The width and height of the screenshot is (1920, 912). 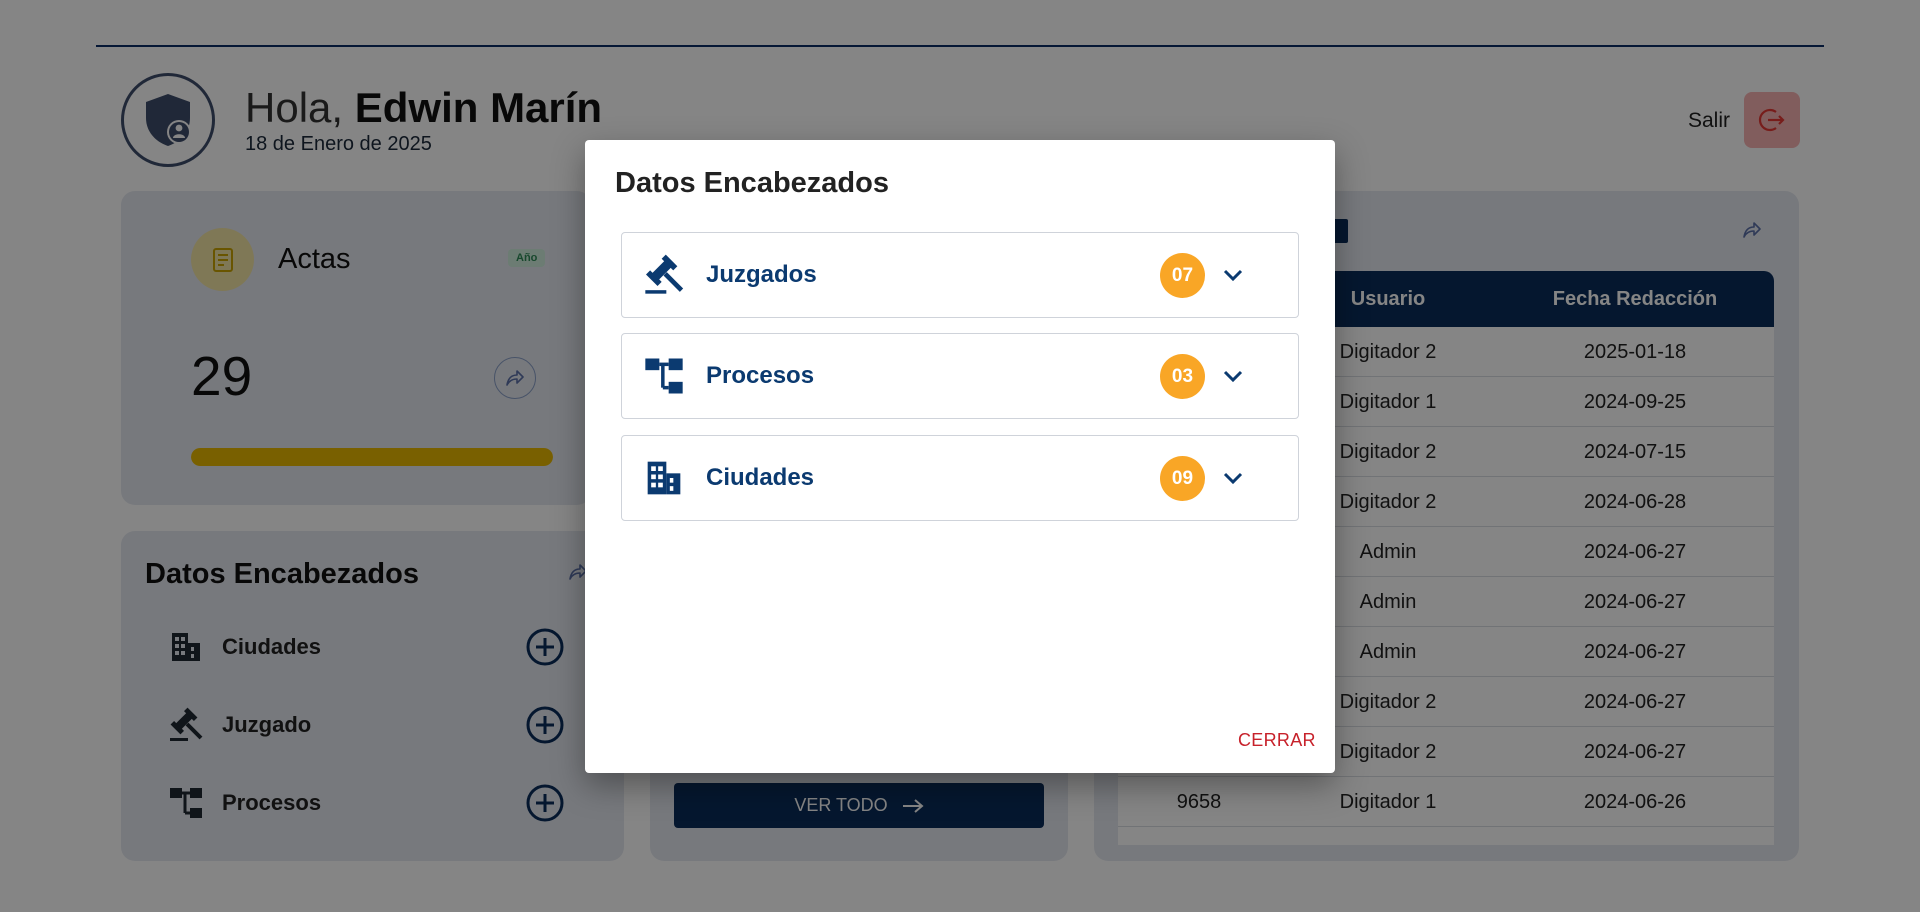 What do you see at coordinates (960, 376) in the screenshot?
I see `accordion-procesos: Procesos 03` at bounding box center [960, 376].